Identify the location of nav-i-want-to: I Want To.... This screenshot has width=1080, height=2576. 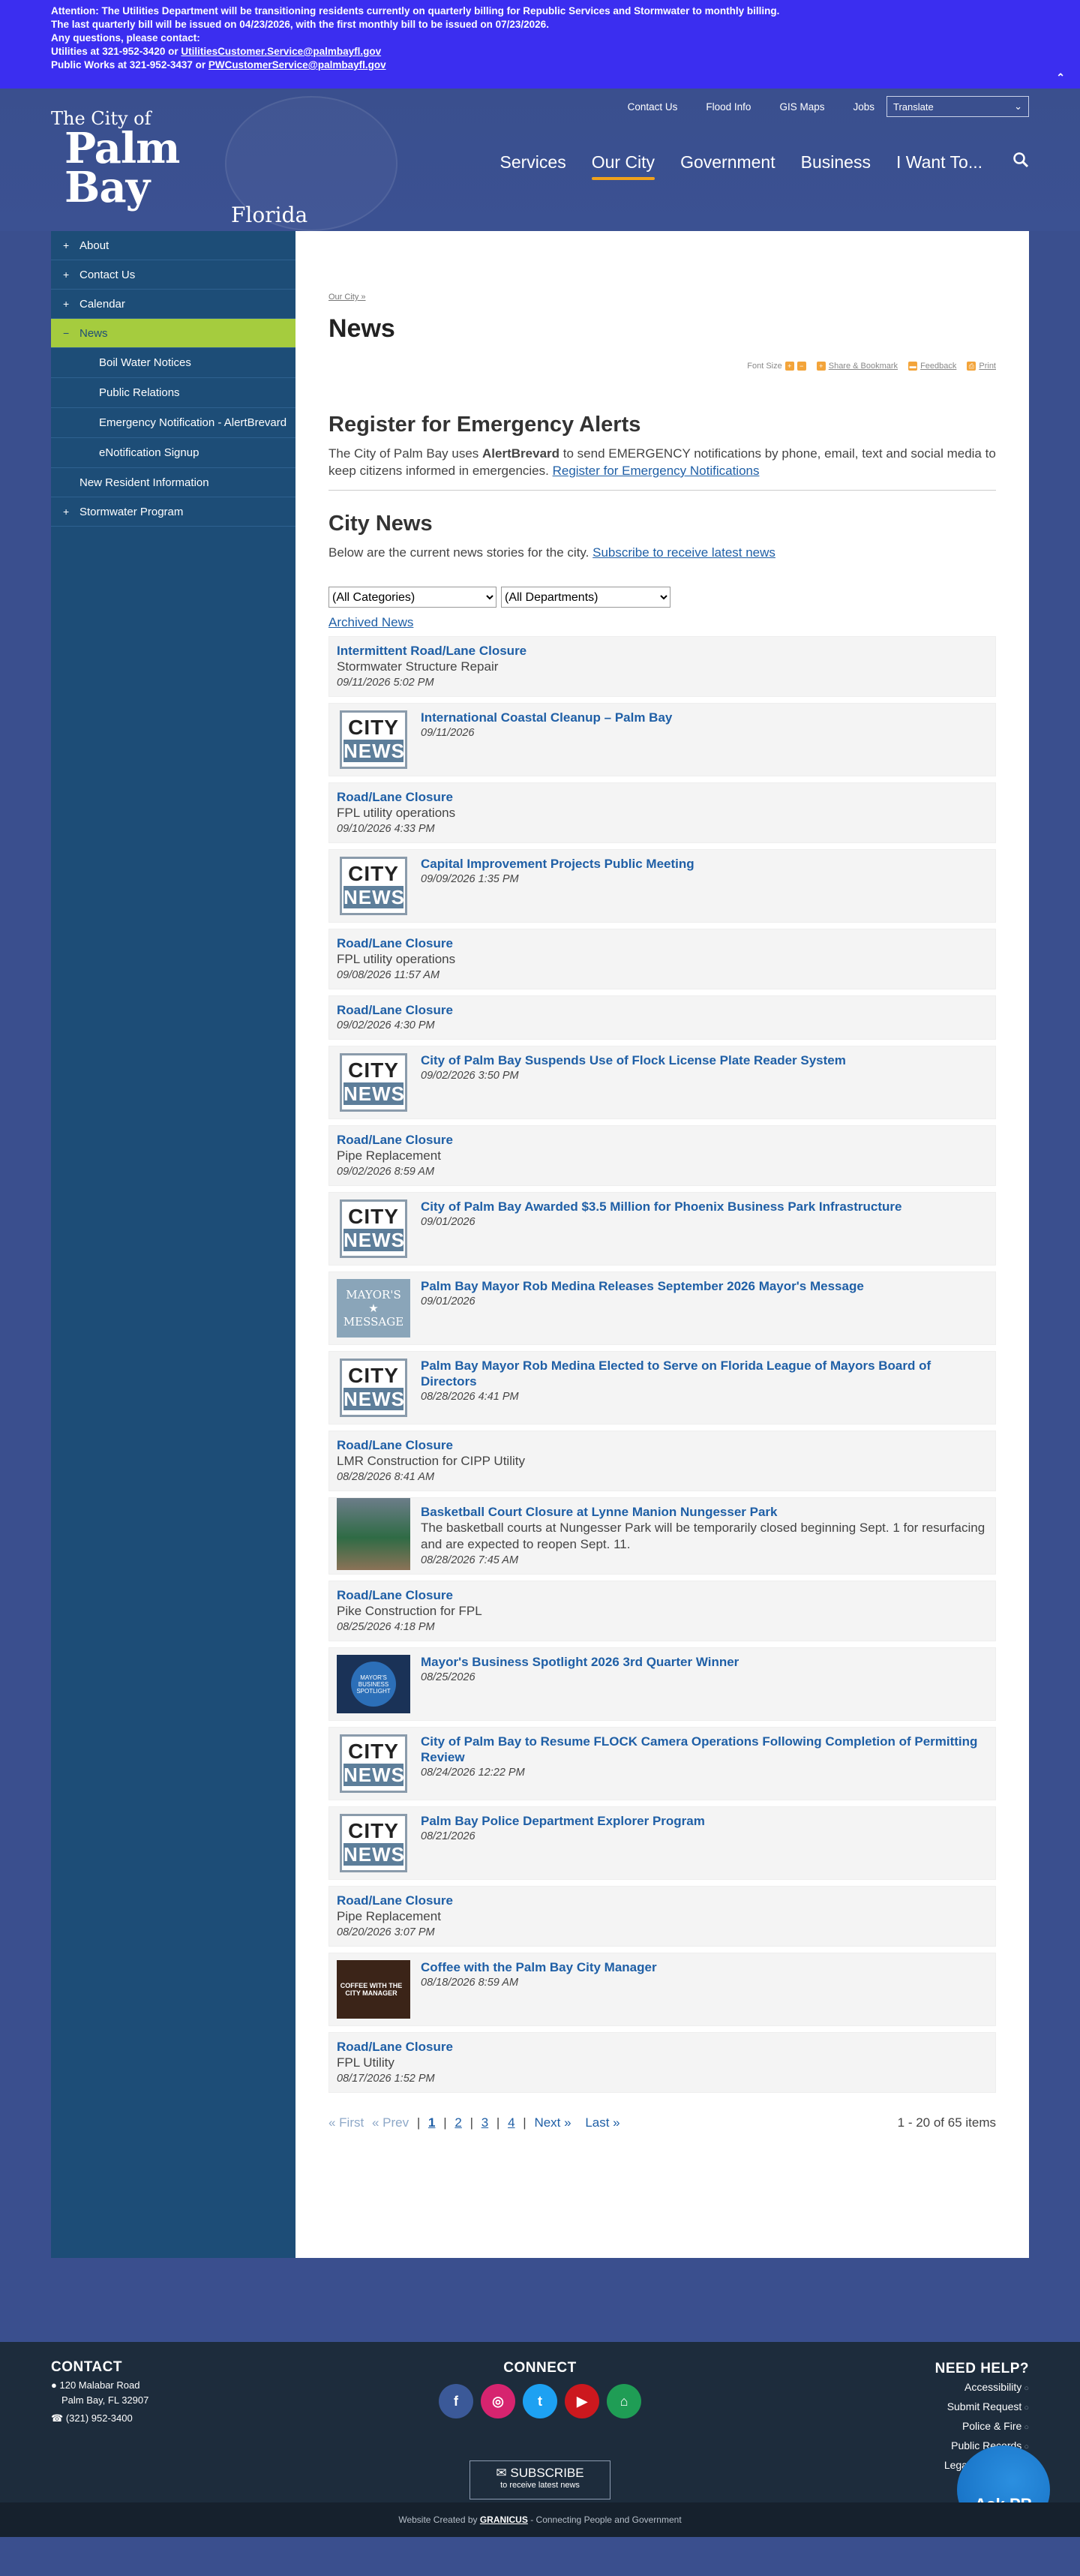
(939, 162).